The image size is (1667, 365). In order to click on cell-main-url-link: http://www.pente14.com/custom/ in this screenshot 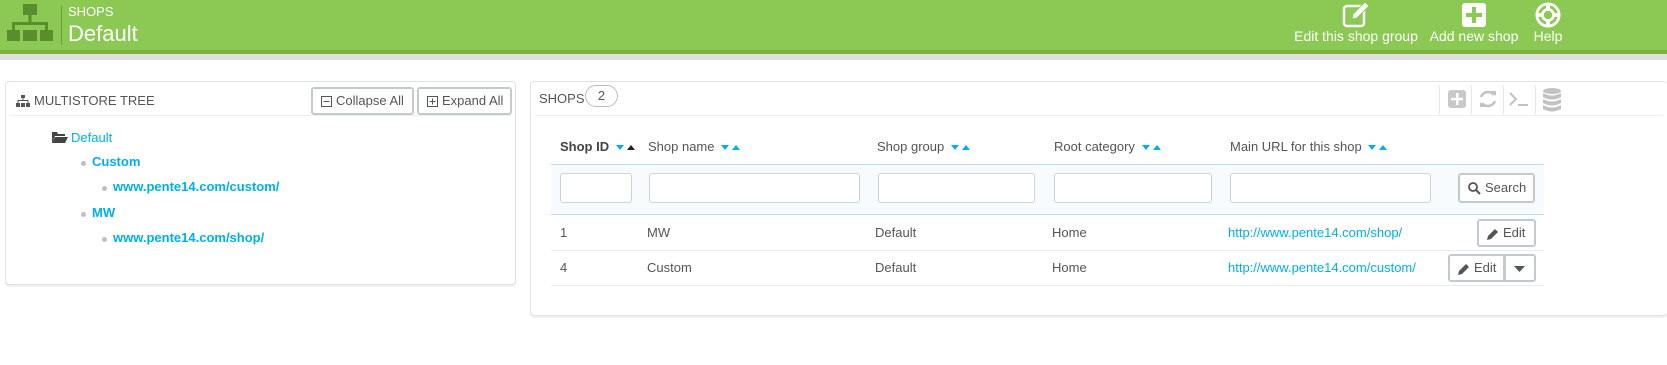, I will do `click(1322, 267)`.